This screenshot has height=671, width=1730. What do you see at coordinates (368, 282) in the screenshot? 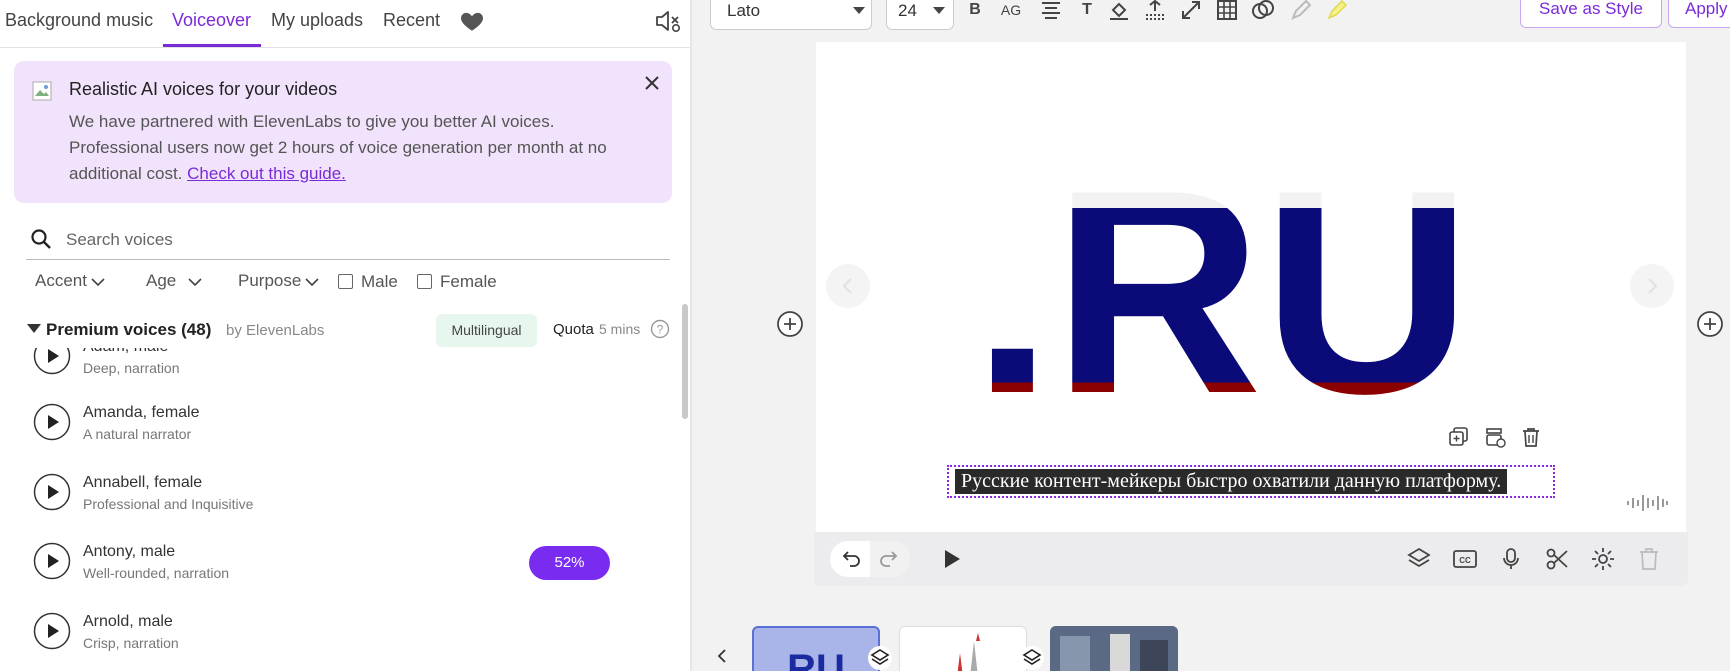
I see `male-checkbox: Male` at bounding box center [368, 282].